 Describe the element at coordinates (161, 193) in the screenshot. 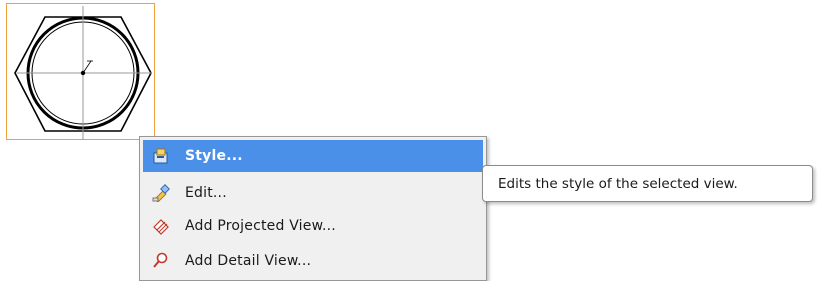

I see `edit-icon` at that location.